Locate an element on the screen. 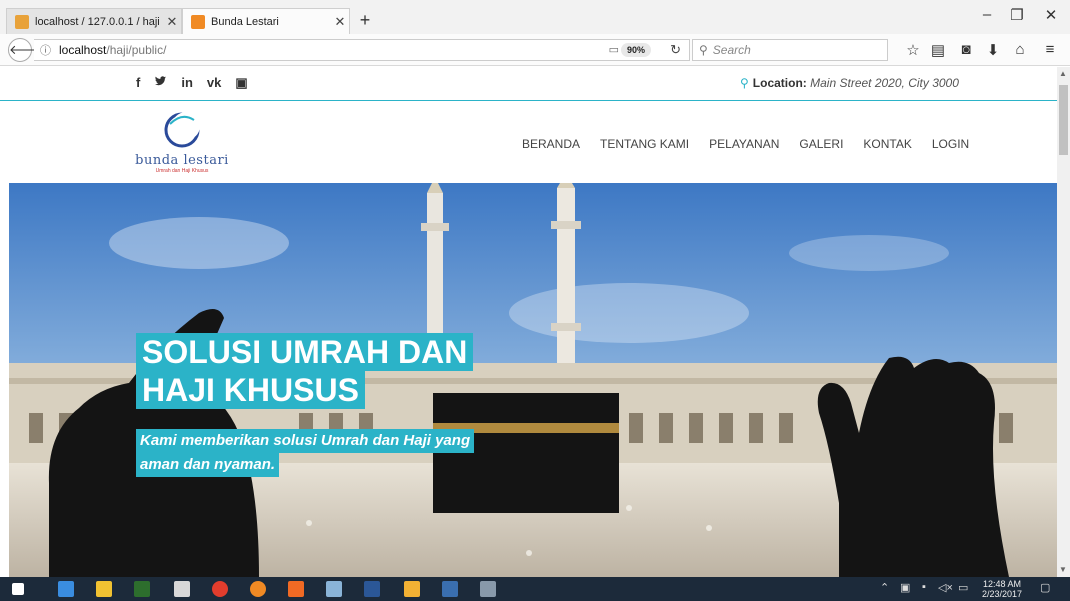  clock-time: 12:48 AM is located at coordinates (1002, 584).